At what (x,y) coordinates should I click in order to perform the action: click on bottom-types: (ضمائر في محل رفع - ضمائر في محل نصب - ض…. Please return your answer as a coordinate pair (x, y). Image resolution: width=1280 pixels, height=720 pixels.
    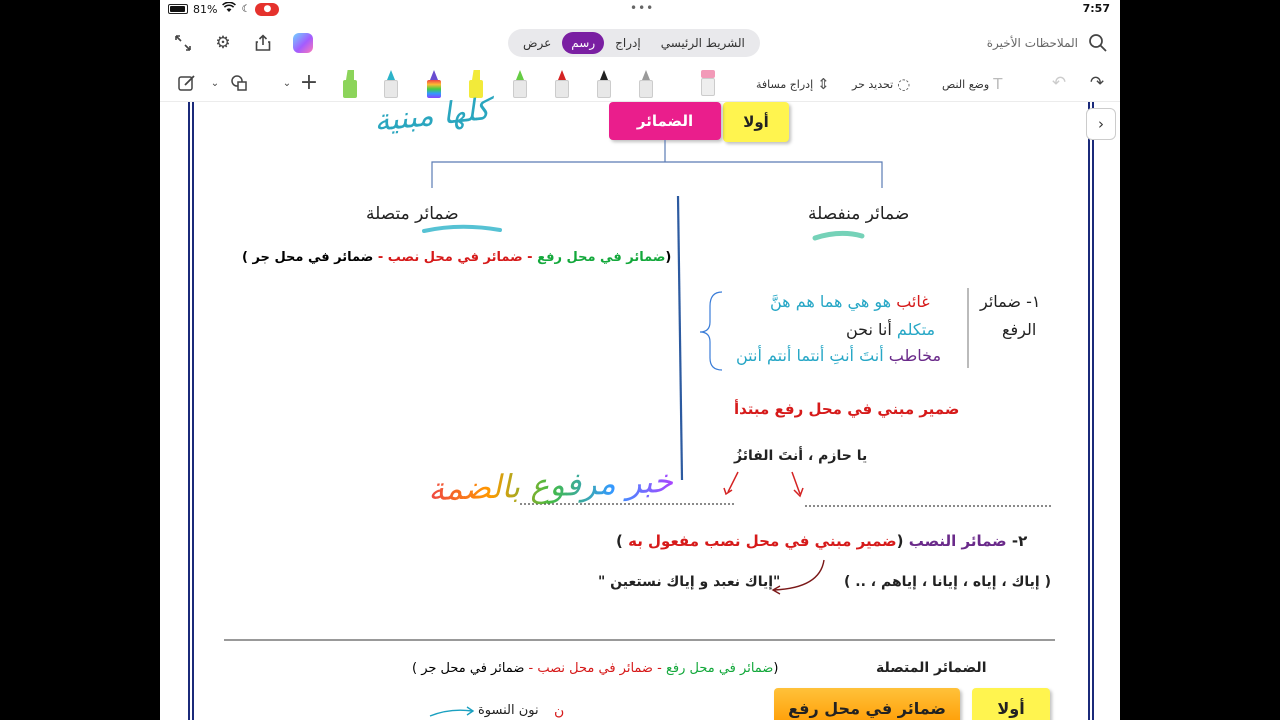
    Looking at the image, I should click on (595, 668).